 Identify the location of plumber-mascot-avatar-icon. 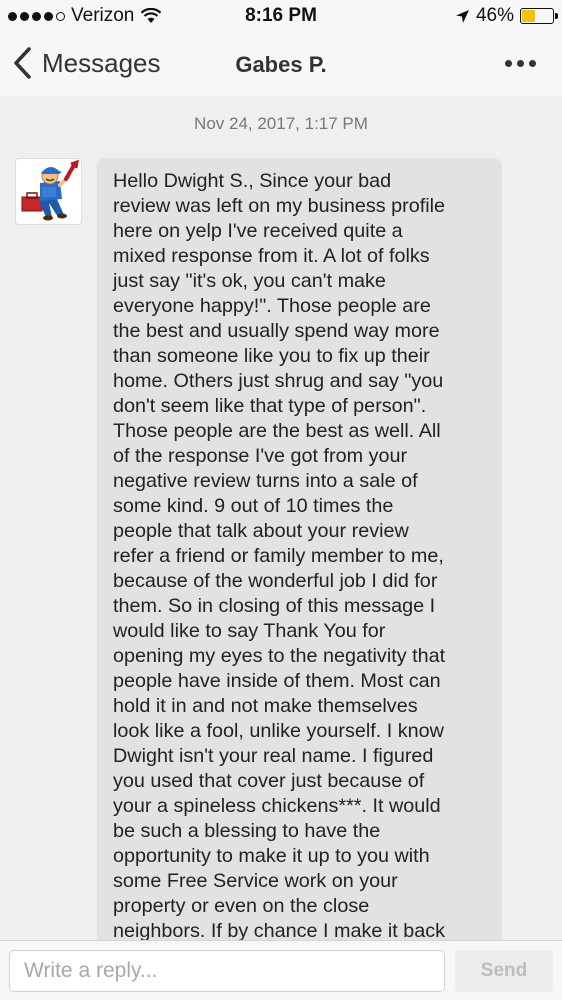
(50, 190).